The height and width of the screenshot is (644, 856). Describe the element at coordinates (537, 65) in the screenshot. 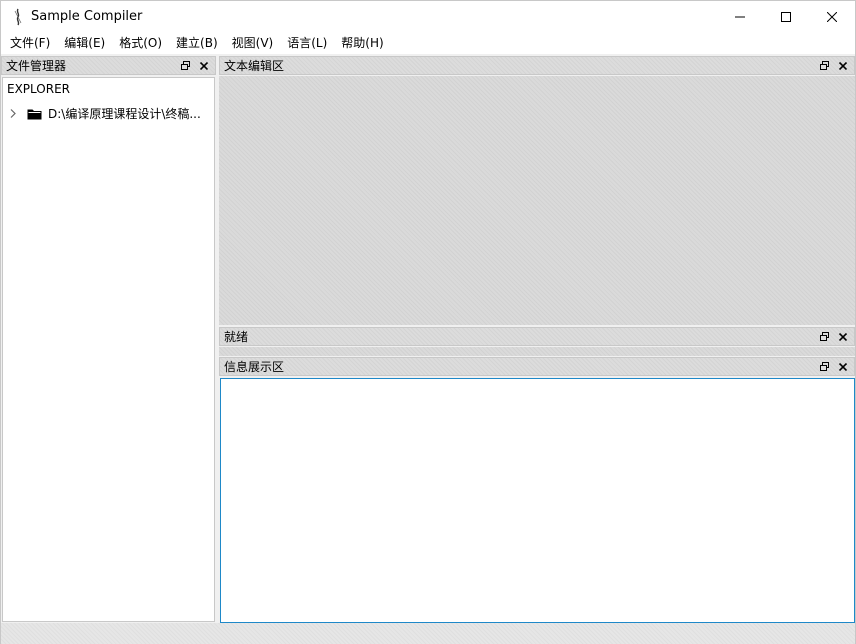

I see `editor-header: 文本编辑区` at that location.